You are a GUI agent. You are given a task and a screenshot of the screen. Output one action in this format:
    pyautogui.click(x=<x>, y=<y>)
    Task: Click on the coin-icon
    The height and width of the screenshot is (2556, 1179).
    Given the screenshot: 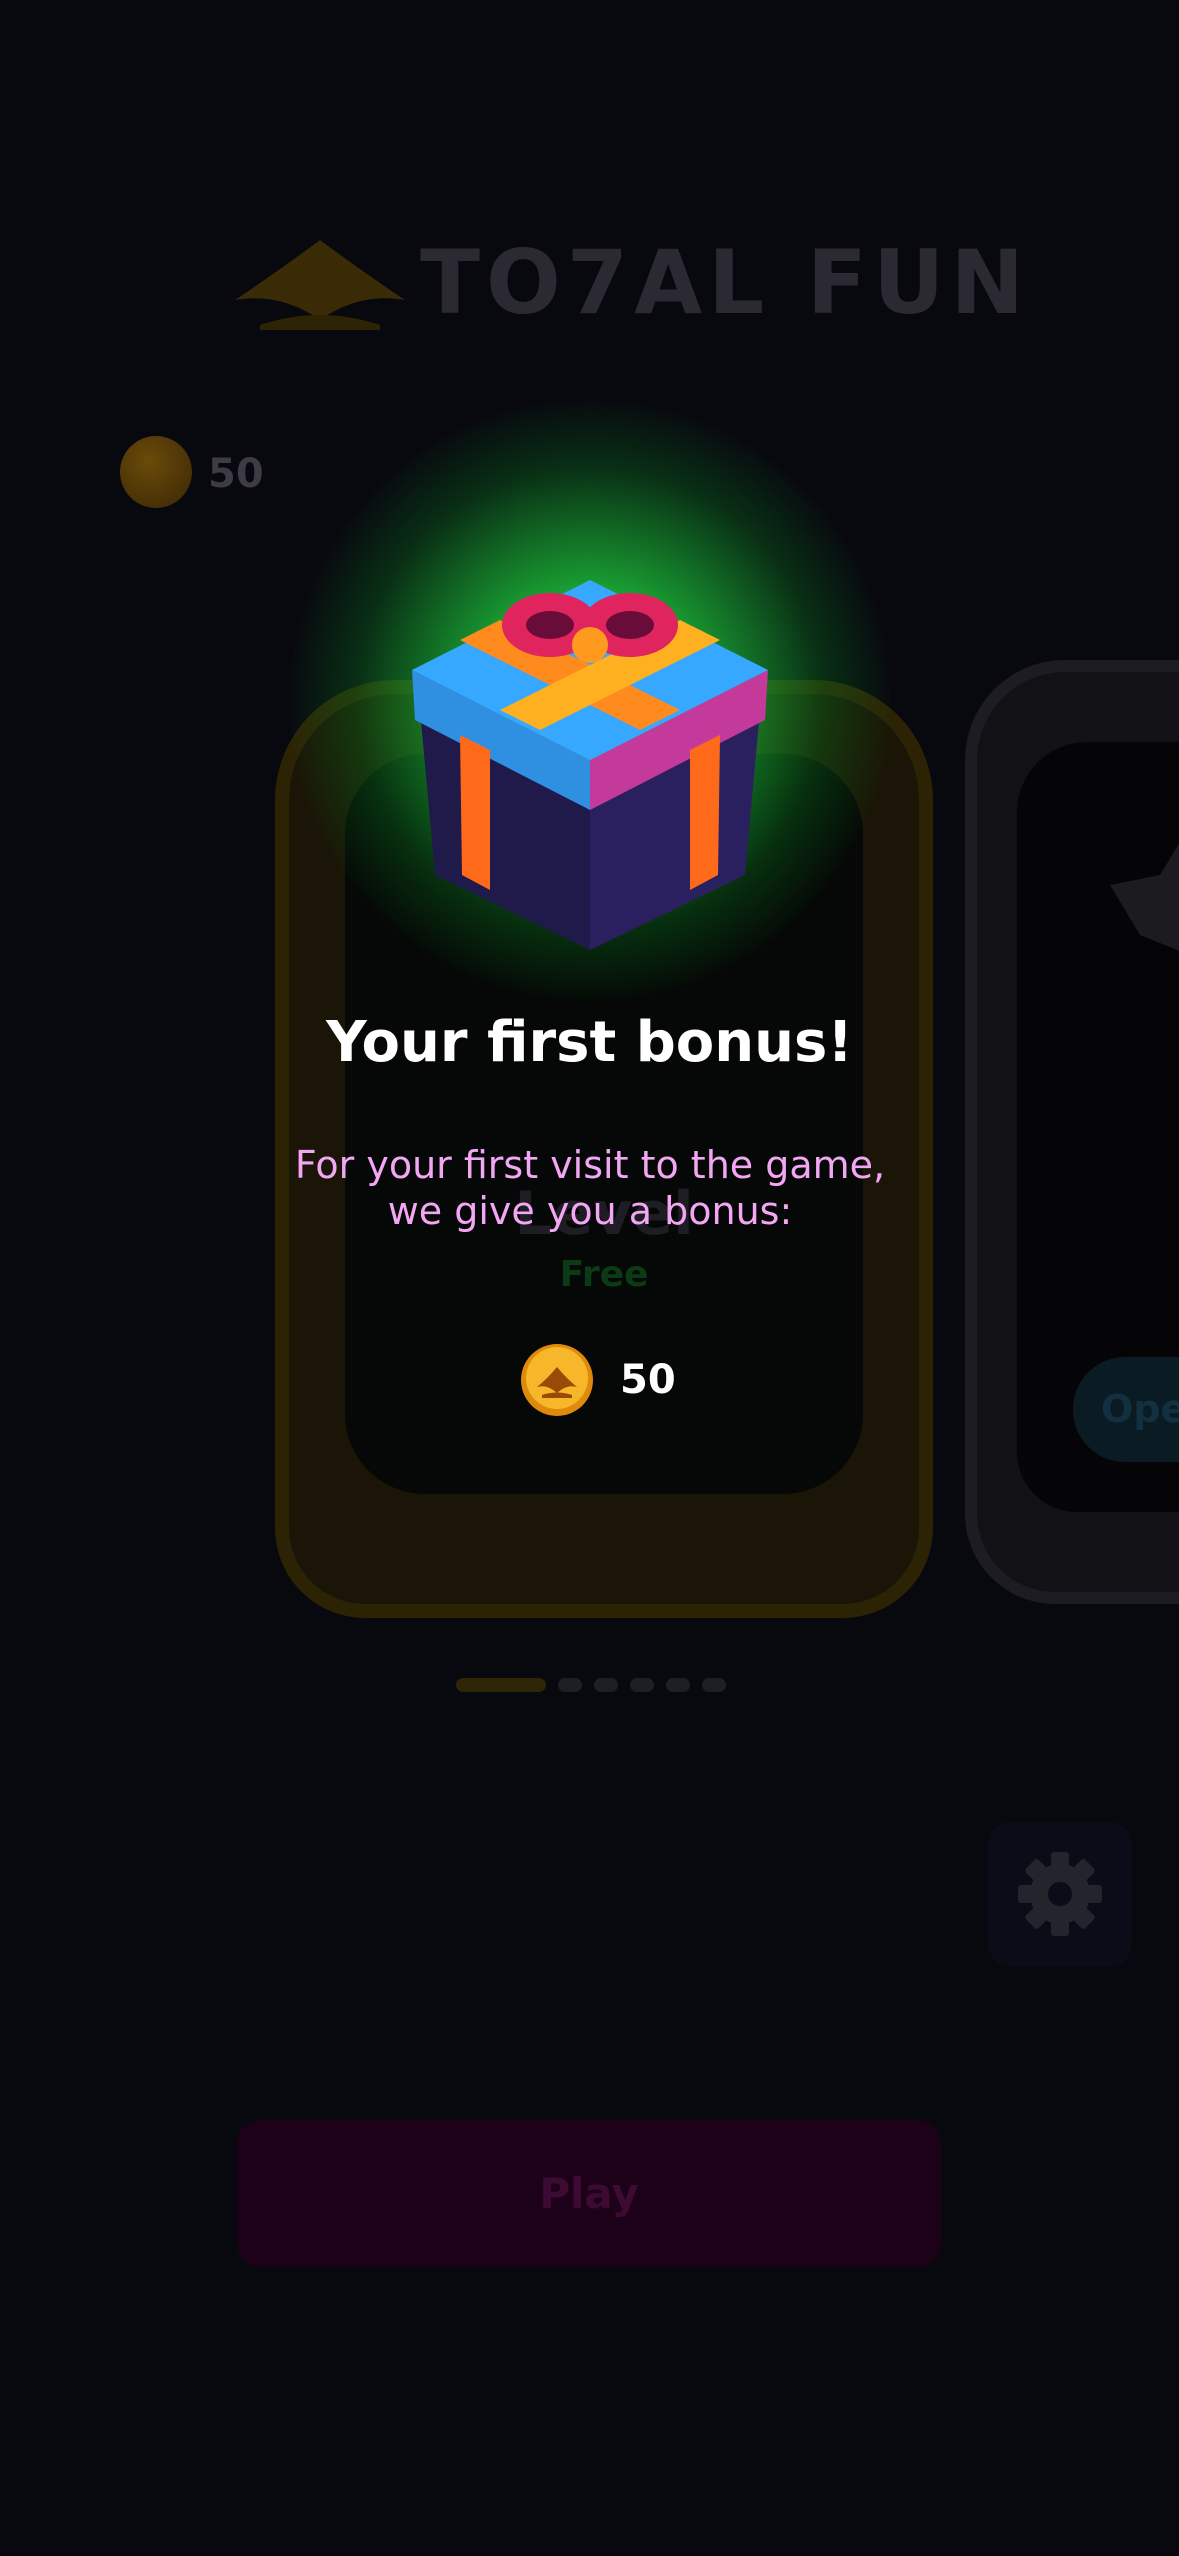 What is the action you would take?
    pyautogui.click(x=557, y=1380)
    